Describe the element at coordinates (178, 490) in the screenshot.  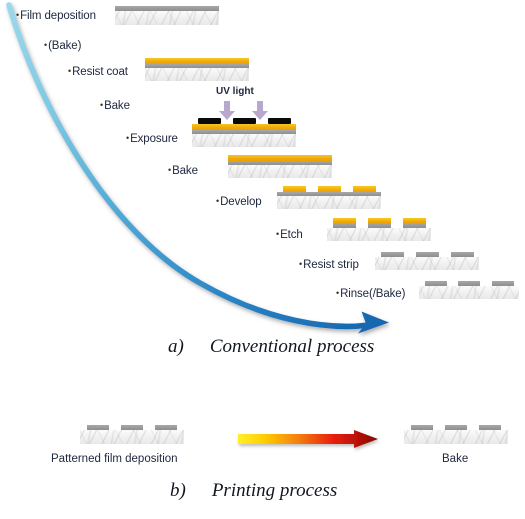
I see `caption-letter: b)` at that location.